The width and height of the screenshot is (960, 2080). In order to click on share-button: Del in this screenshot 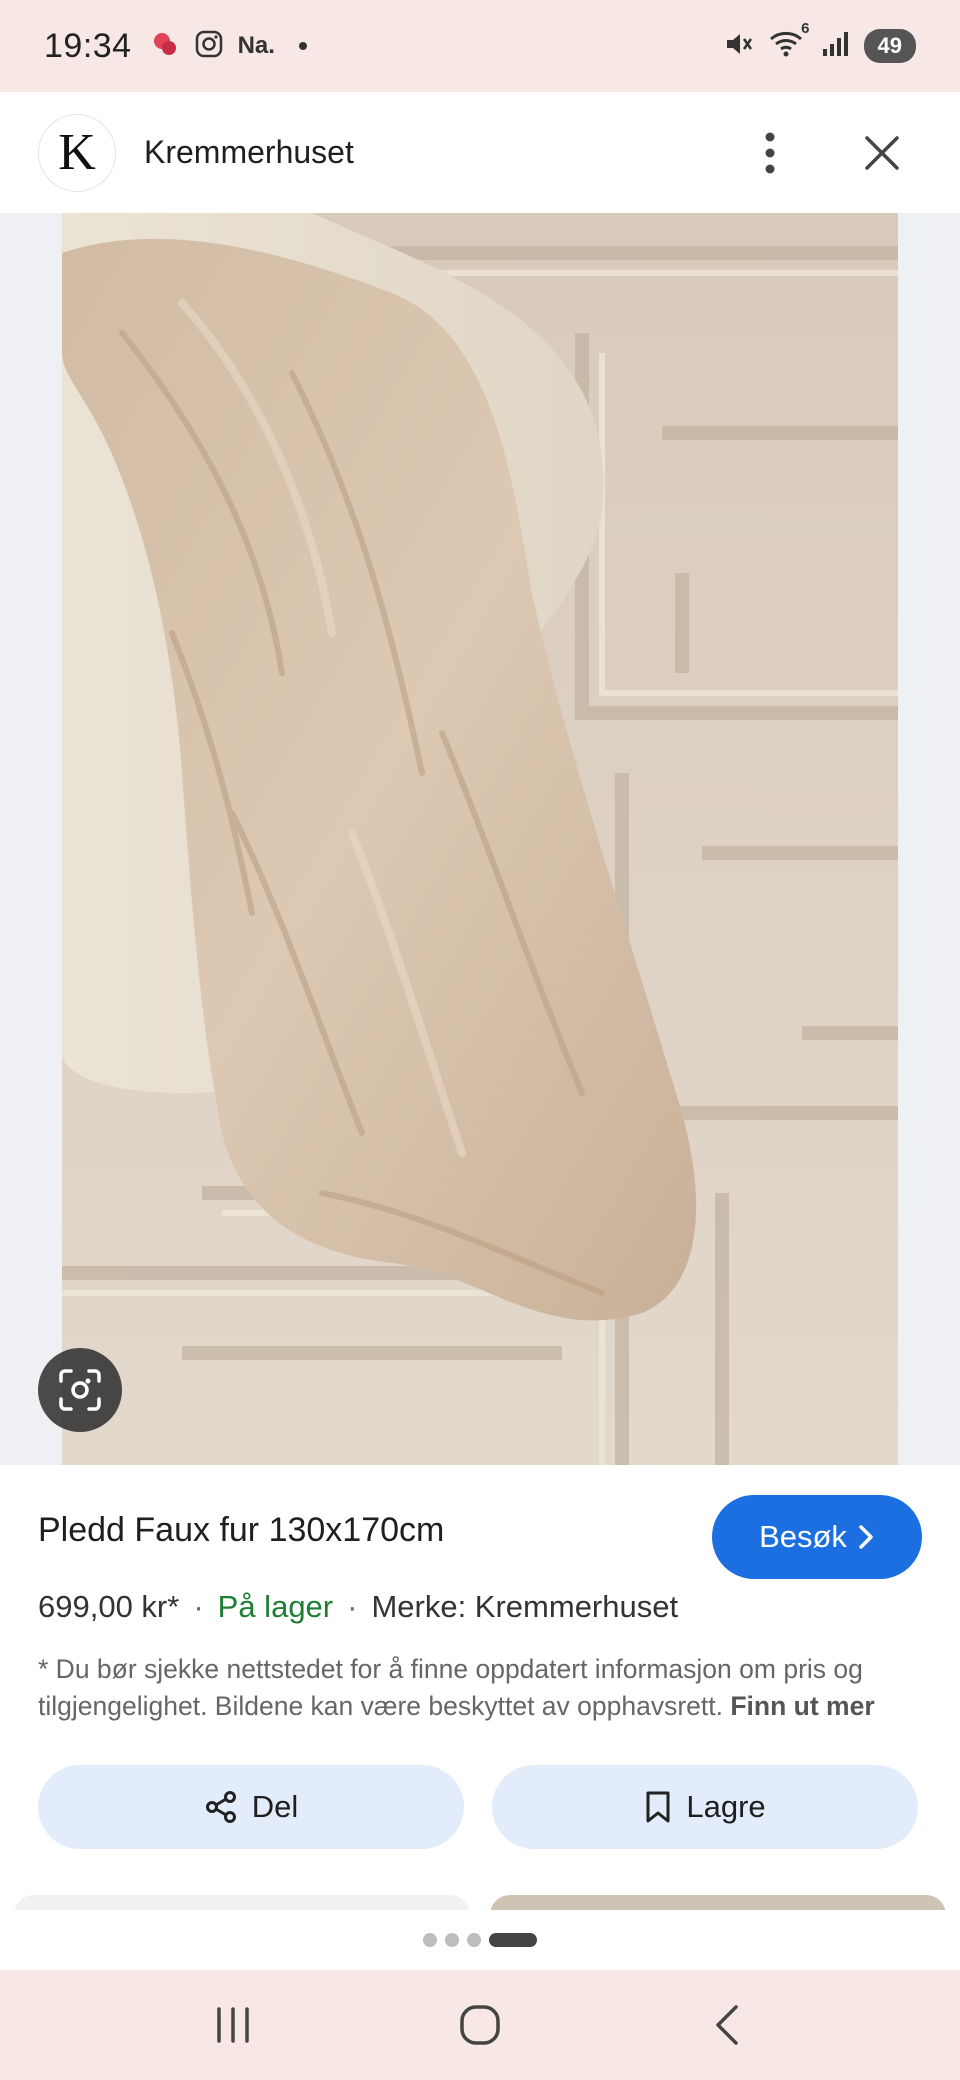, I will do `click(251, 1807)`.